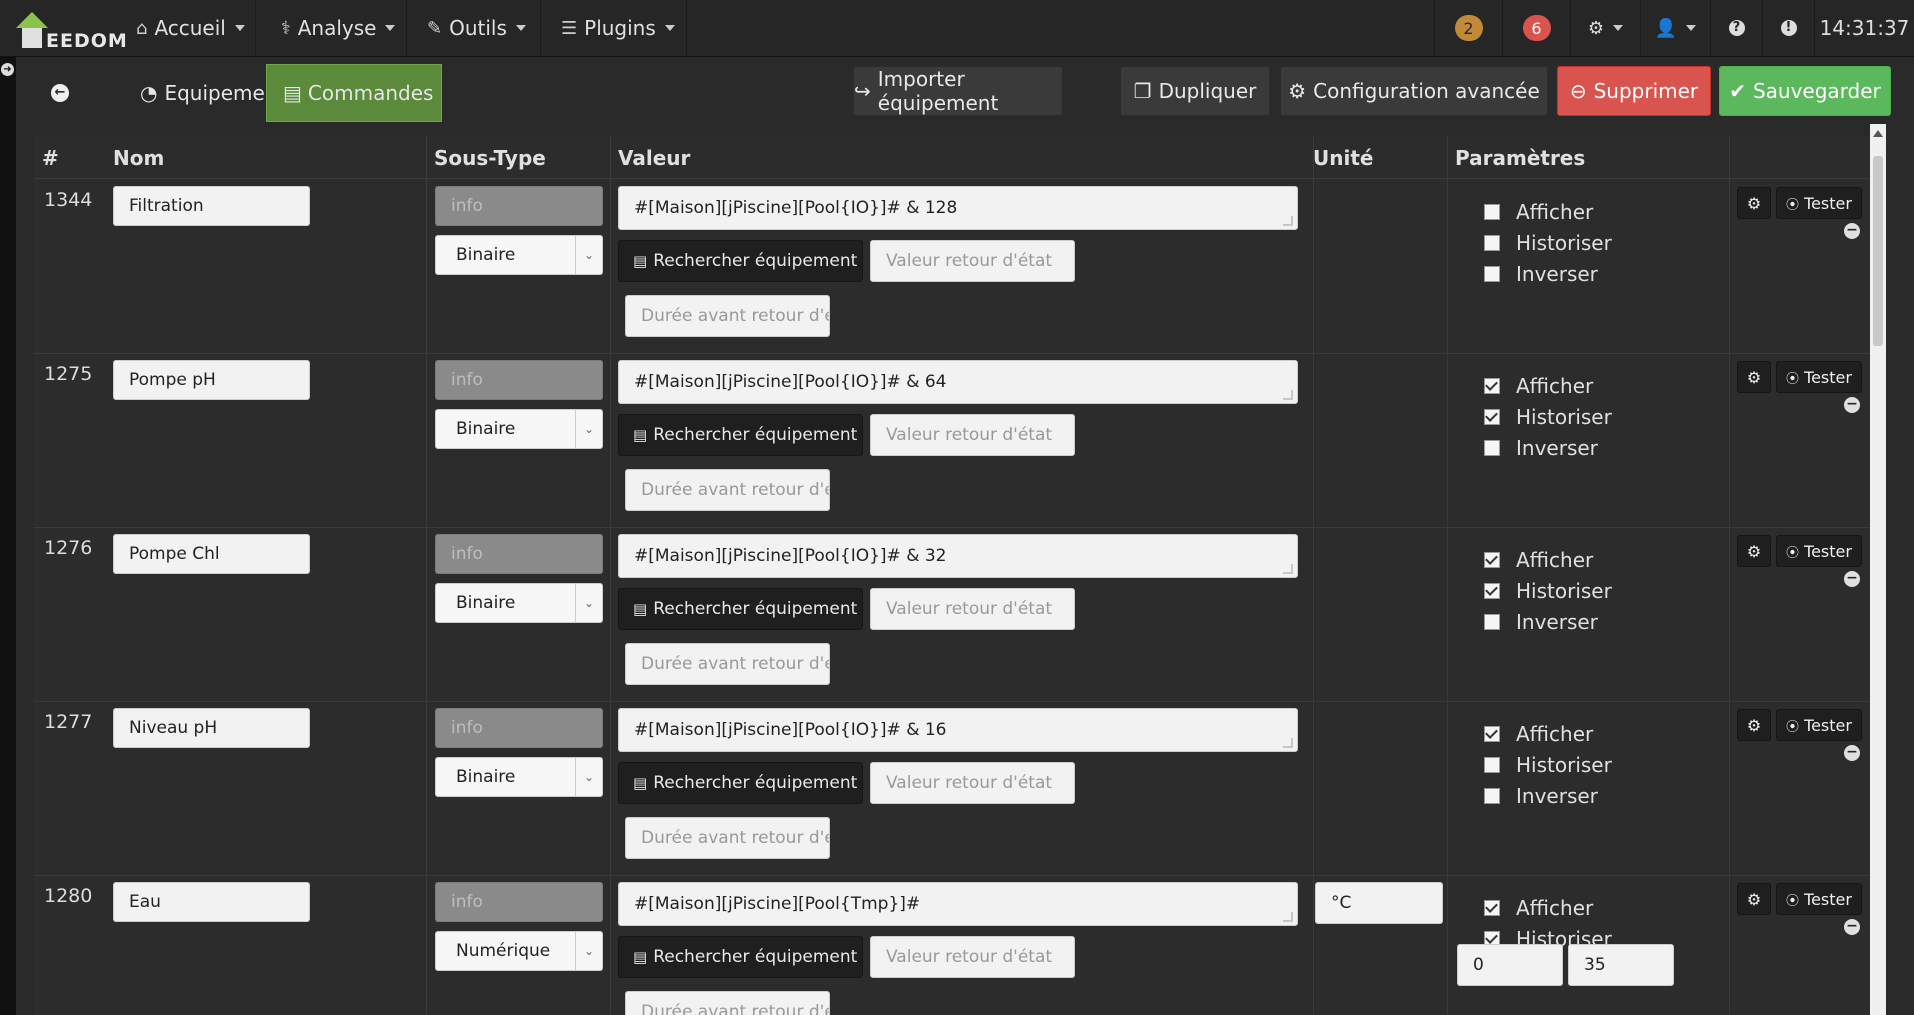 The height and width of the screenshot is (1015, 1914). What do you see at coordinates (958, 556) in the screenshot?
I see `command-value-textarea: #[Maison][jPiscine][Pool{IO}]# & 32` at bounding box center [958, 556].